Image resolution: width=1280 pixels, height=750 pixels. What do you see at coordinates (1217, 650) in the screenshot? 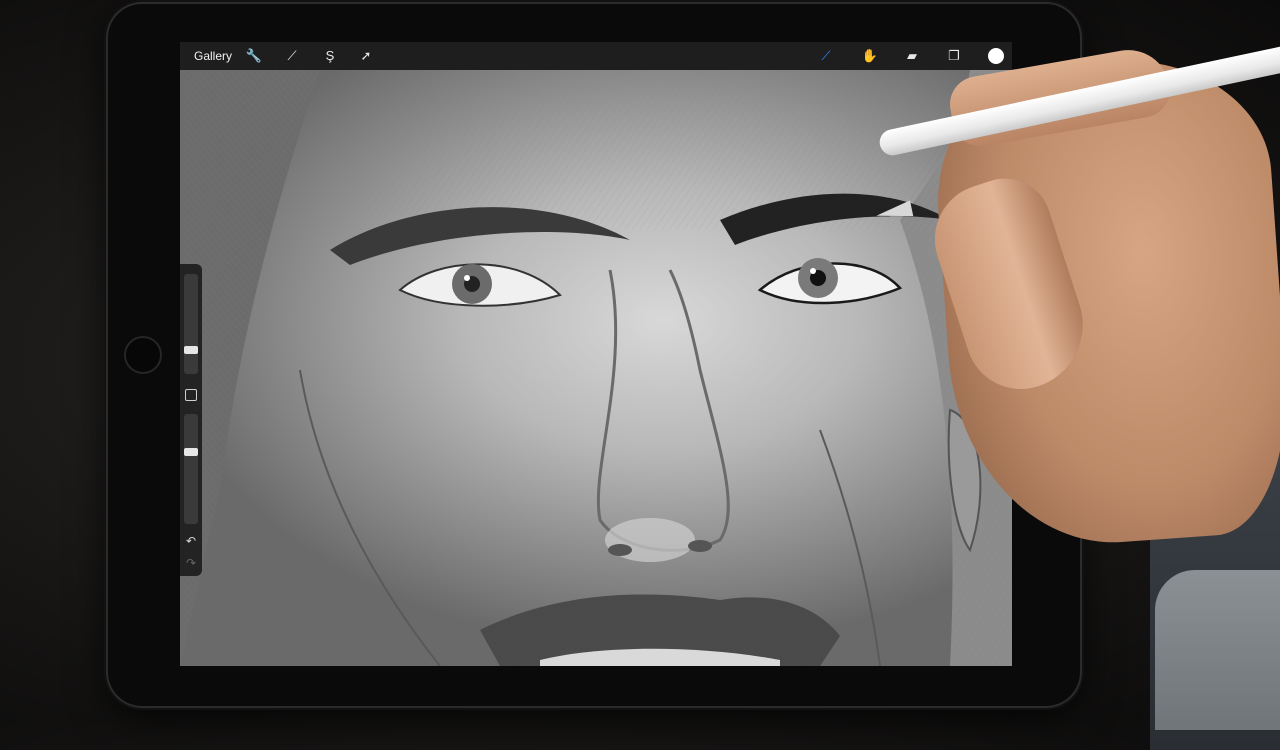
I see `sleeve-cuff` at bounding box center [1217, 650].